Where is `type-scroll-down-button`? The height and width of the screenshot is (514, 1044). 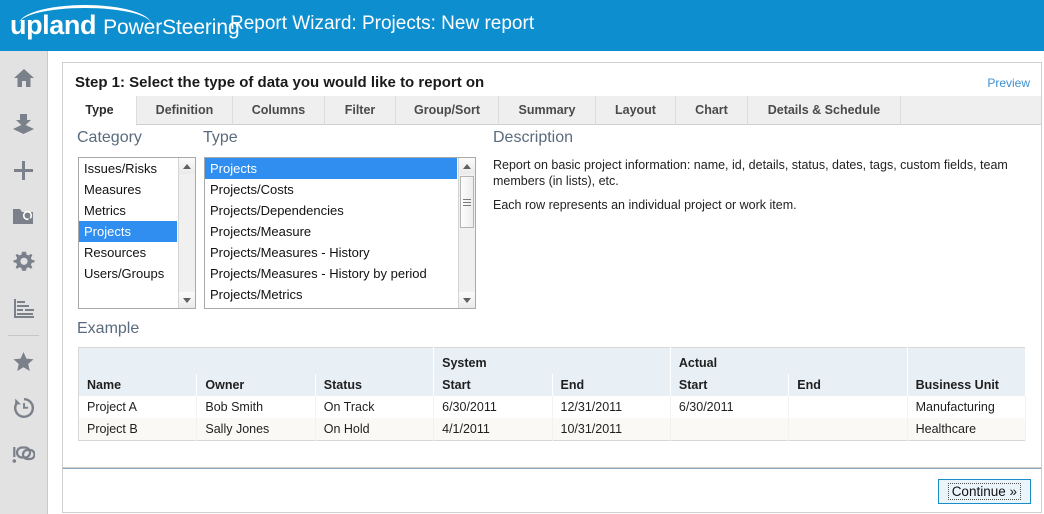
type-scroll-down-button is located at coordinates (467, 300).